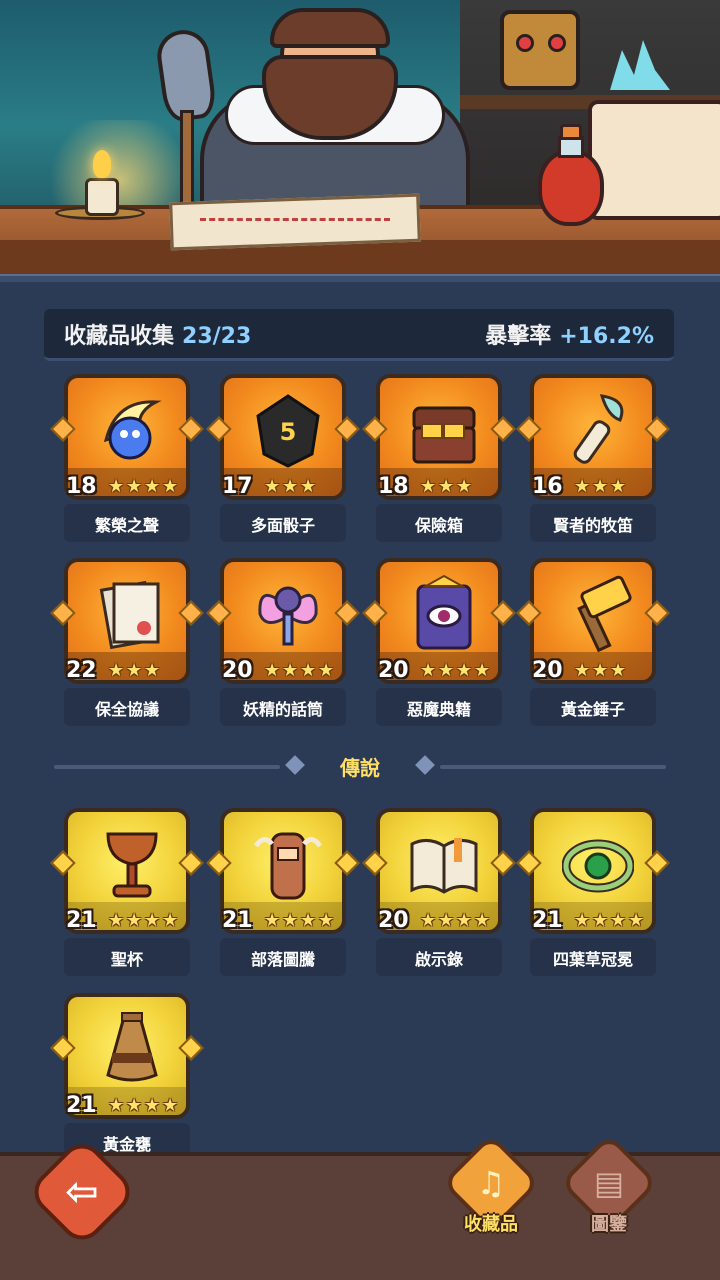 The image size is (720, 1280). Describe the element at coordinates (438, 525) in the screenshot. I see `item-name: 保險箱` at that location.